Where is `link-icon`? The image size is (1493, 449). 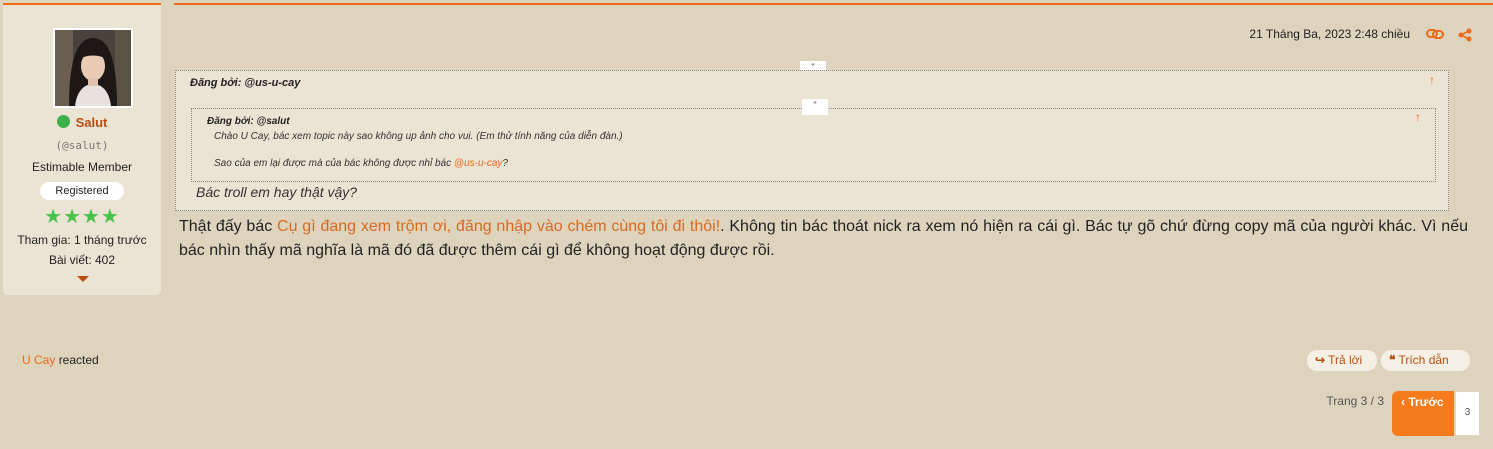
link-icon is located at coordinates (1435, 34).